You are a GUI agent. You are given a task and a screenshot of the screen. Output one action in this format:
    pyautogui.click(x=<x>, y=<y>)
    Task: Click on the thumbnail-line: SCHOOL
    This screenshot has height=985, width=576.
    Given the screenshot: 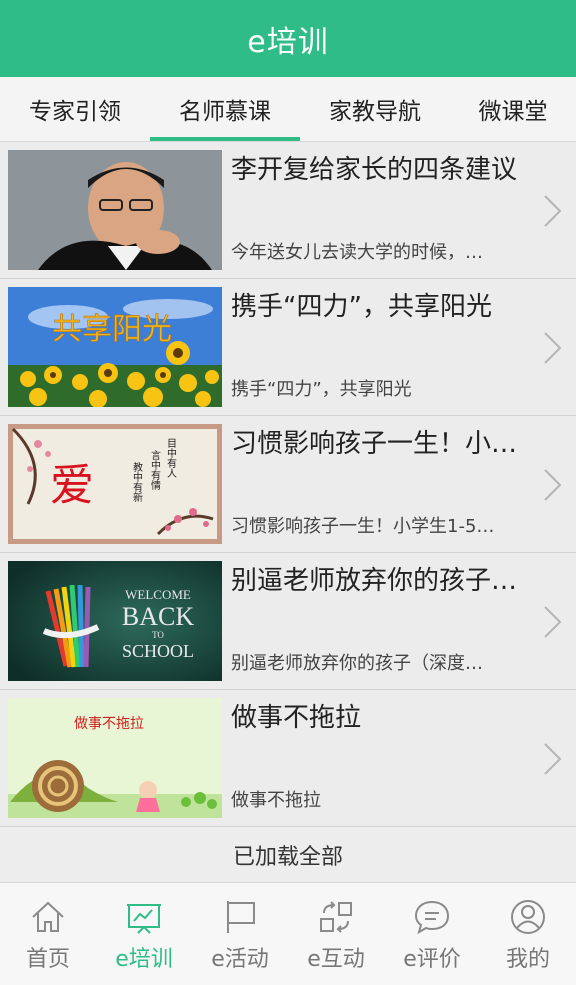 What is the action you would take?
    pyautogui.click(x=158, y=651)
    